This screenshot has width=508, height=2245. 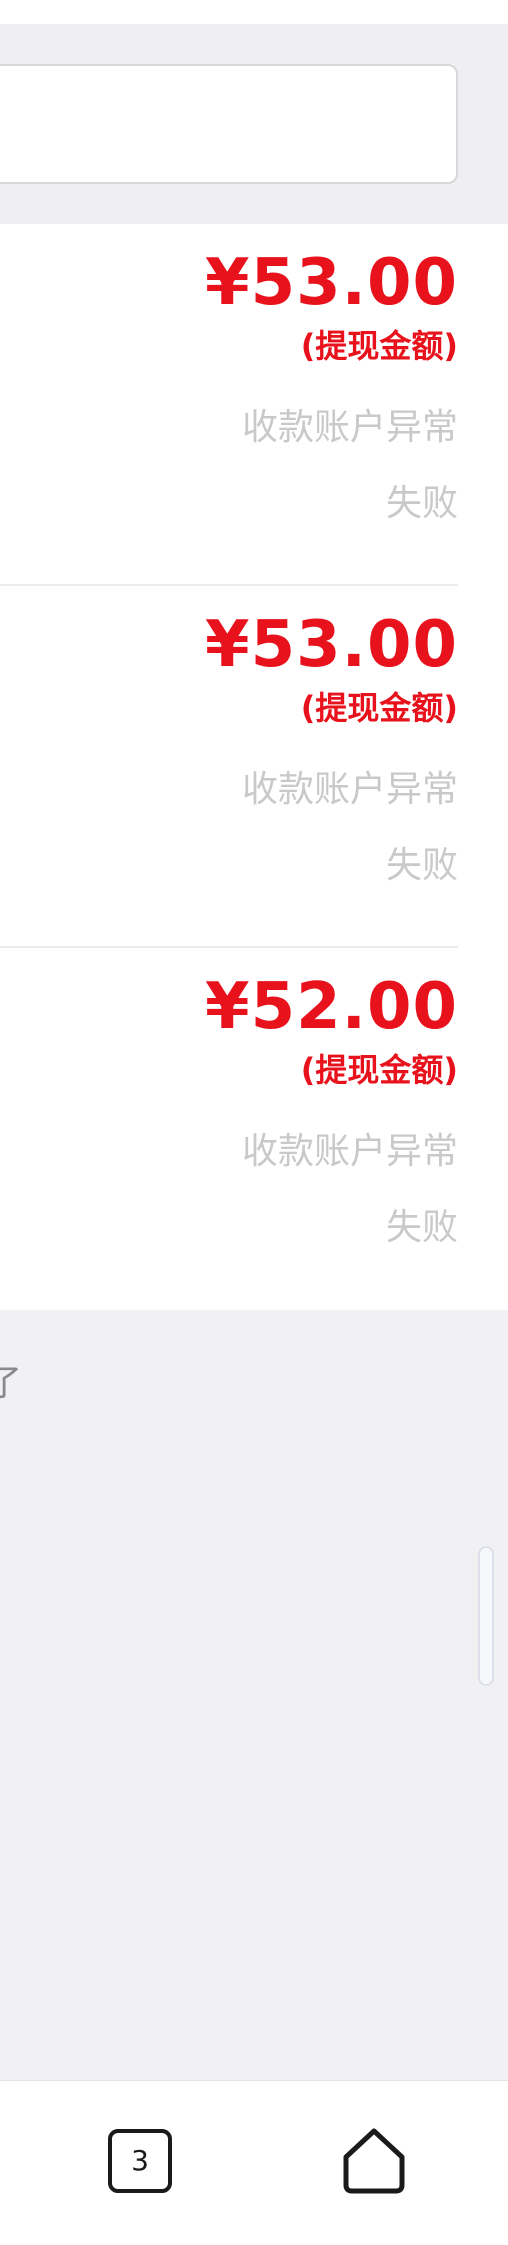 I want to click on tab-count: 3, so click(x=140, y=2160).